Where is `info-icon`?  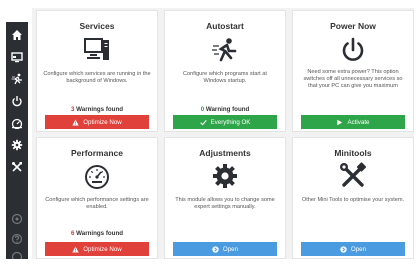 info-icon is located at coordinates (17, 257).